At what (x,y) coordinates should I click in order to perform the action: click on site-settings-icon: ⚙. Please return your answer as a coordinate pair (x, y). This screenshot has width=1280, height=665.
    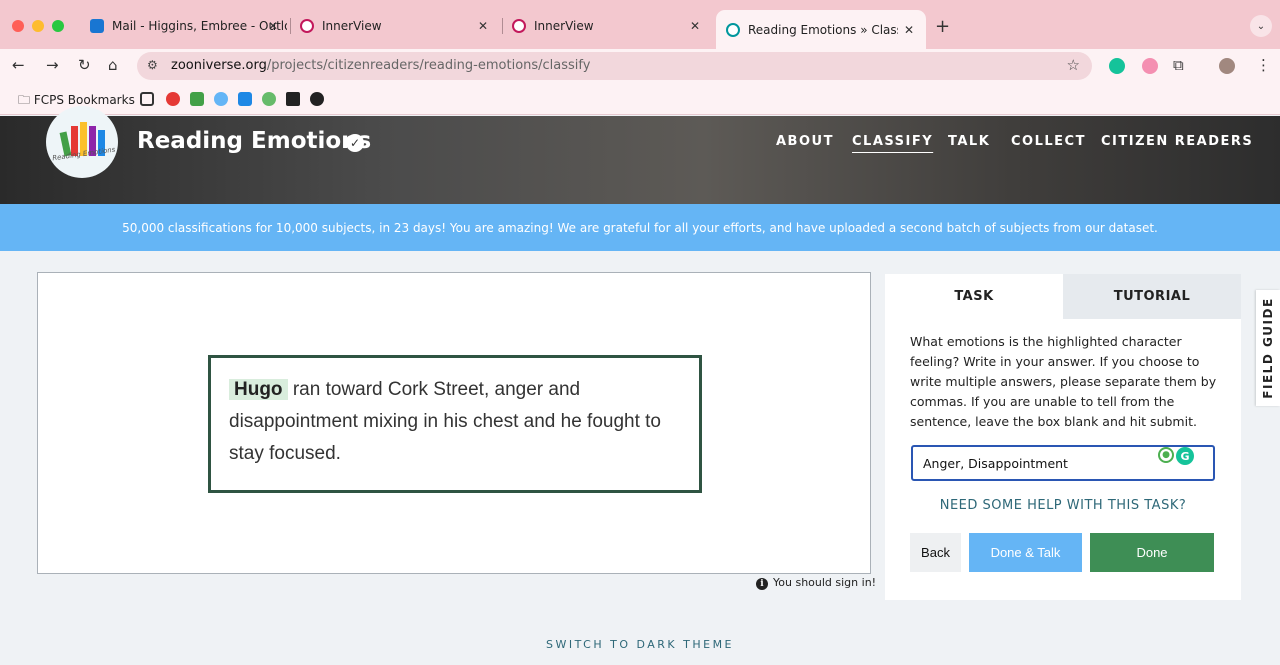
    Looking at the image, I should click on (152, 65).